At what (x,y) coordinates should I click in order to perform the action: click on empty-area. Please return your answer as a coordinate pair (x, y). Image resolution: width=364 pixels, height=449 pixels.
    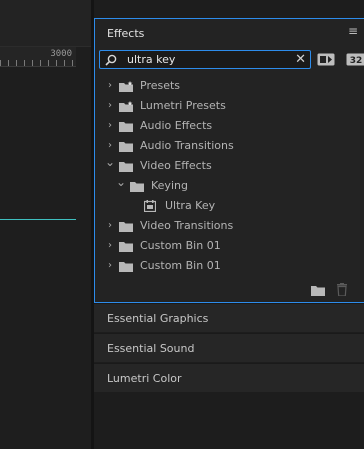
    Looking at the image, I should click on (229, 421).